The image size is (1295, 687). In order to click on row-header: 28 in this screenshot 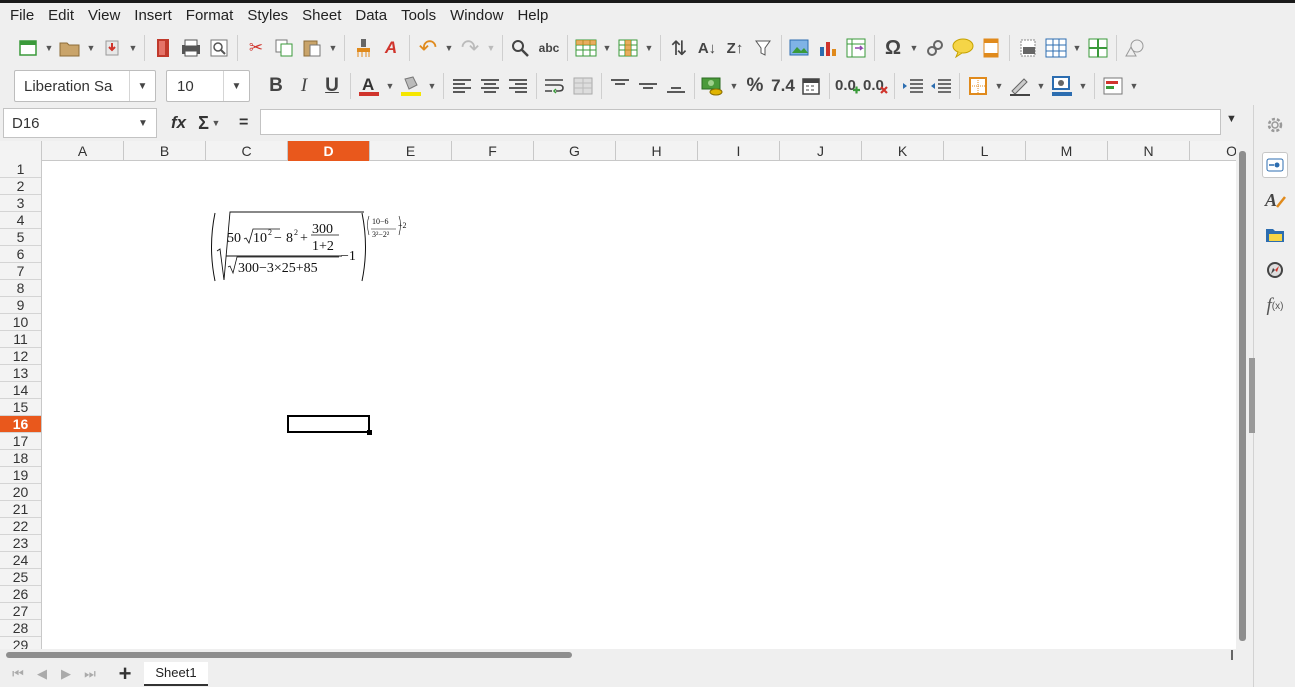, I will do `click(20, 628)`.